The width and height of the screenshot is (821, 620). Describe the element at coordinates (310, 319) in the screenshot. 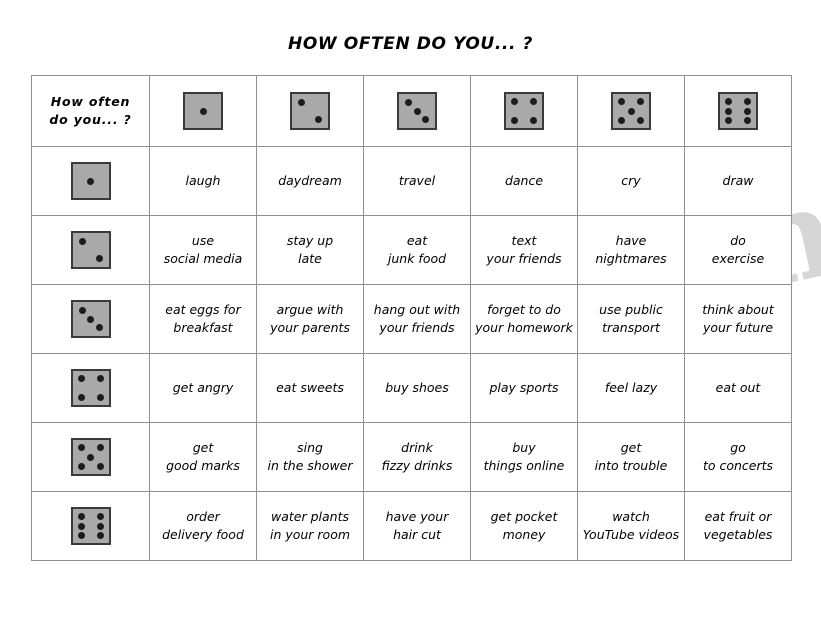

I see `activity-cell: argue with your parents` at that location.